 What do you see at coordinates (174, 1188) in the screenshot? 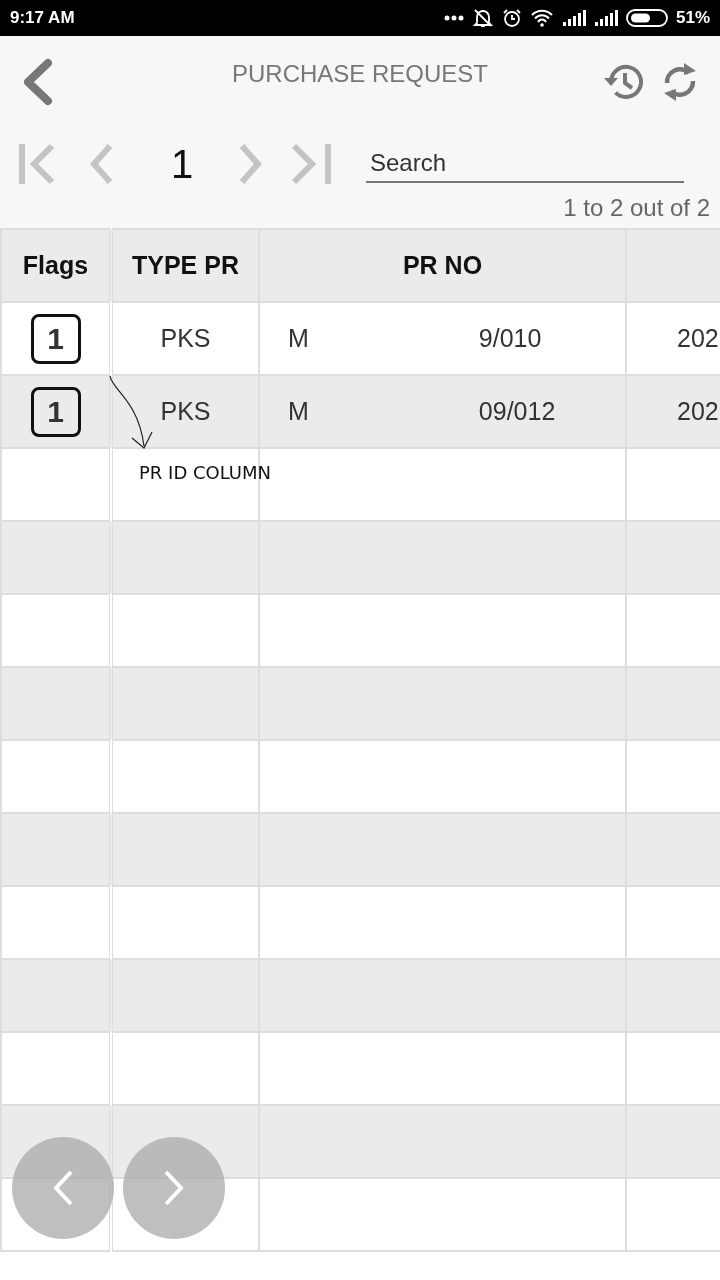
I see `chevron-right-icon` at bounding box center [174, 1188].